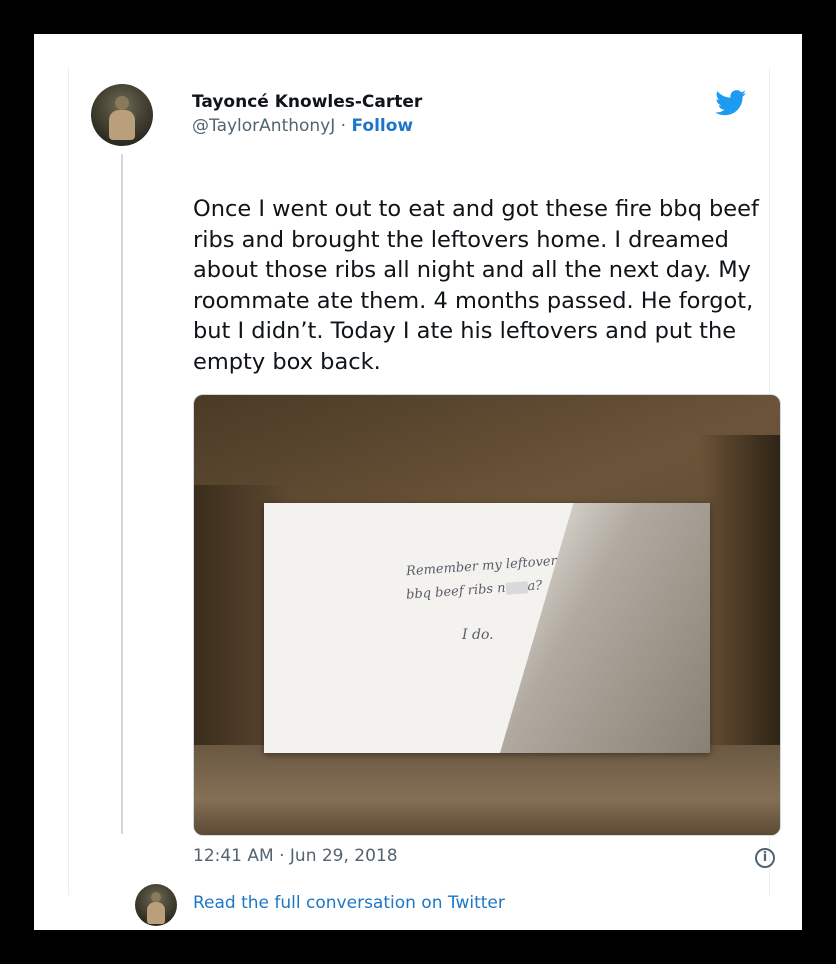 The width and height of the screenshot is (836, 964). I want to click on author-handle-row: @TaylorAnthonyJ · Follow, so click(302, 126).